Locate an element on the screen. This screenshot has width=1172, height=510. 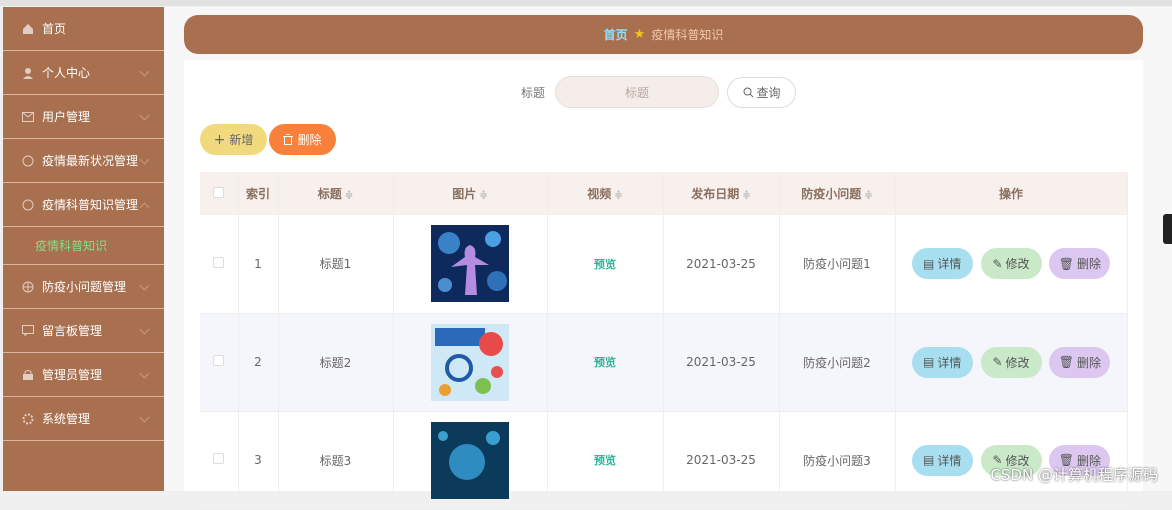
sidebar-item-profile: 个人中心 is located at coordinates (83, 73).